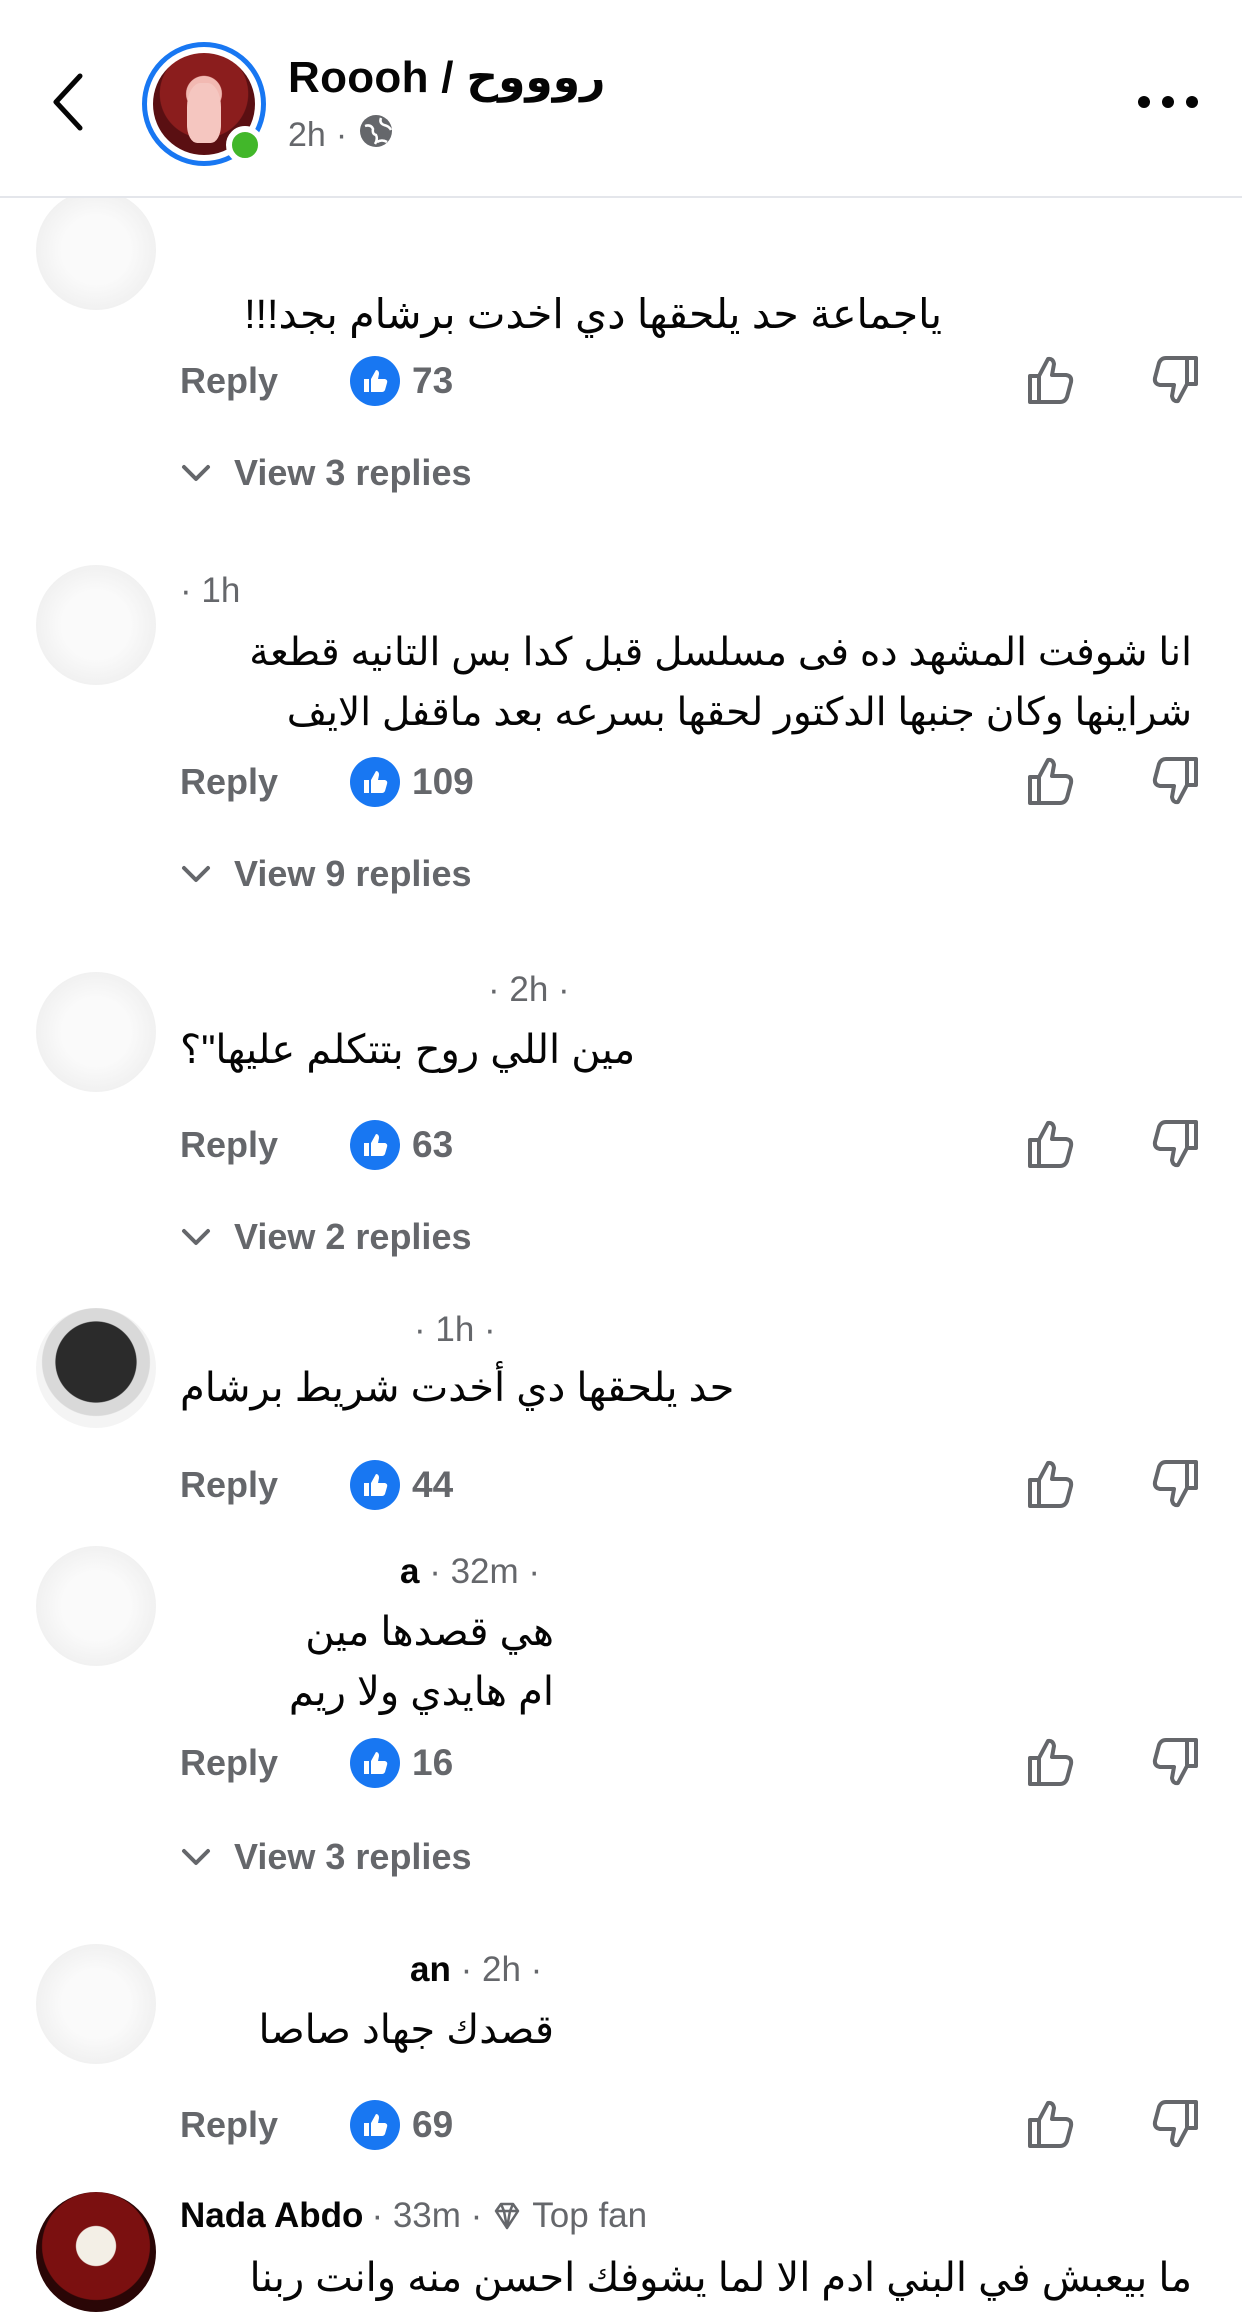 The height and width of the screenshot is (2315, 1242). Describe the element at coordinates (406, 2030) in the screenshot. I see `comment-text: قصدك جهاد صاصا` at that location.